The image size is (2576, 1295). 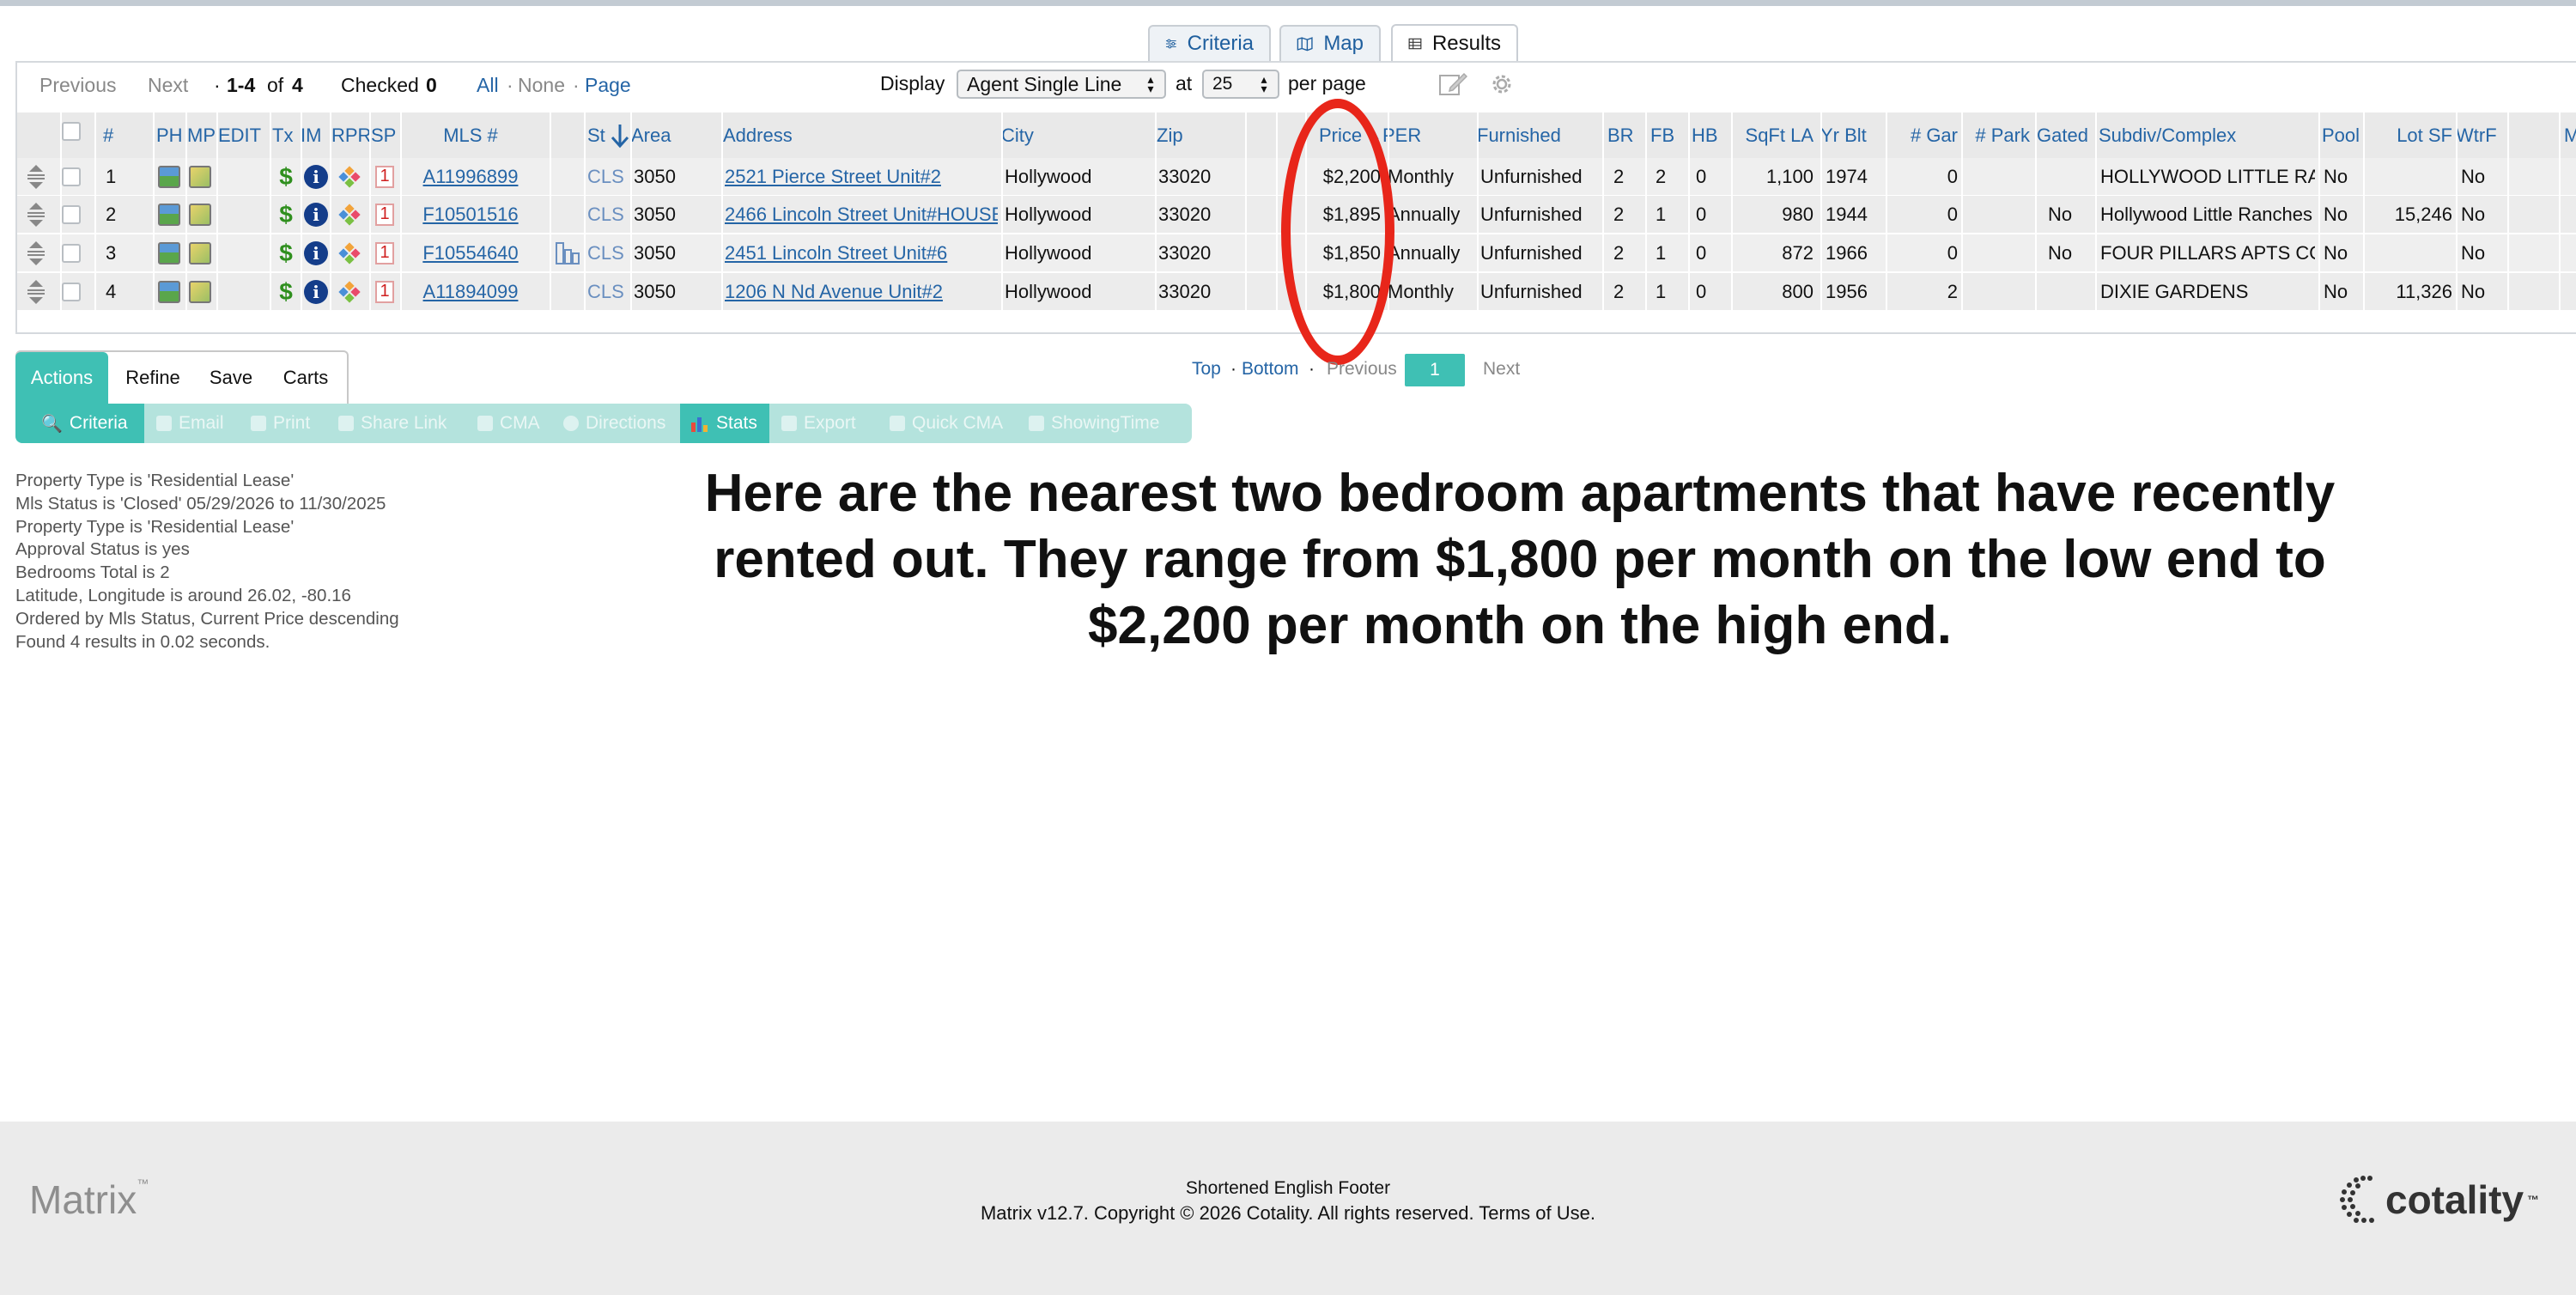 What do you see at coordinates (285, 135) in the screenshot?
I see `col-tx: Tx` at bounding box center [285, 135].